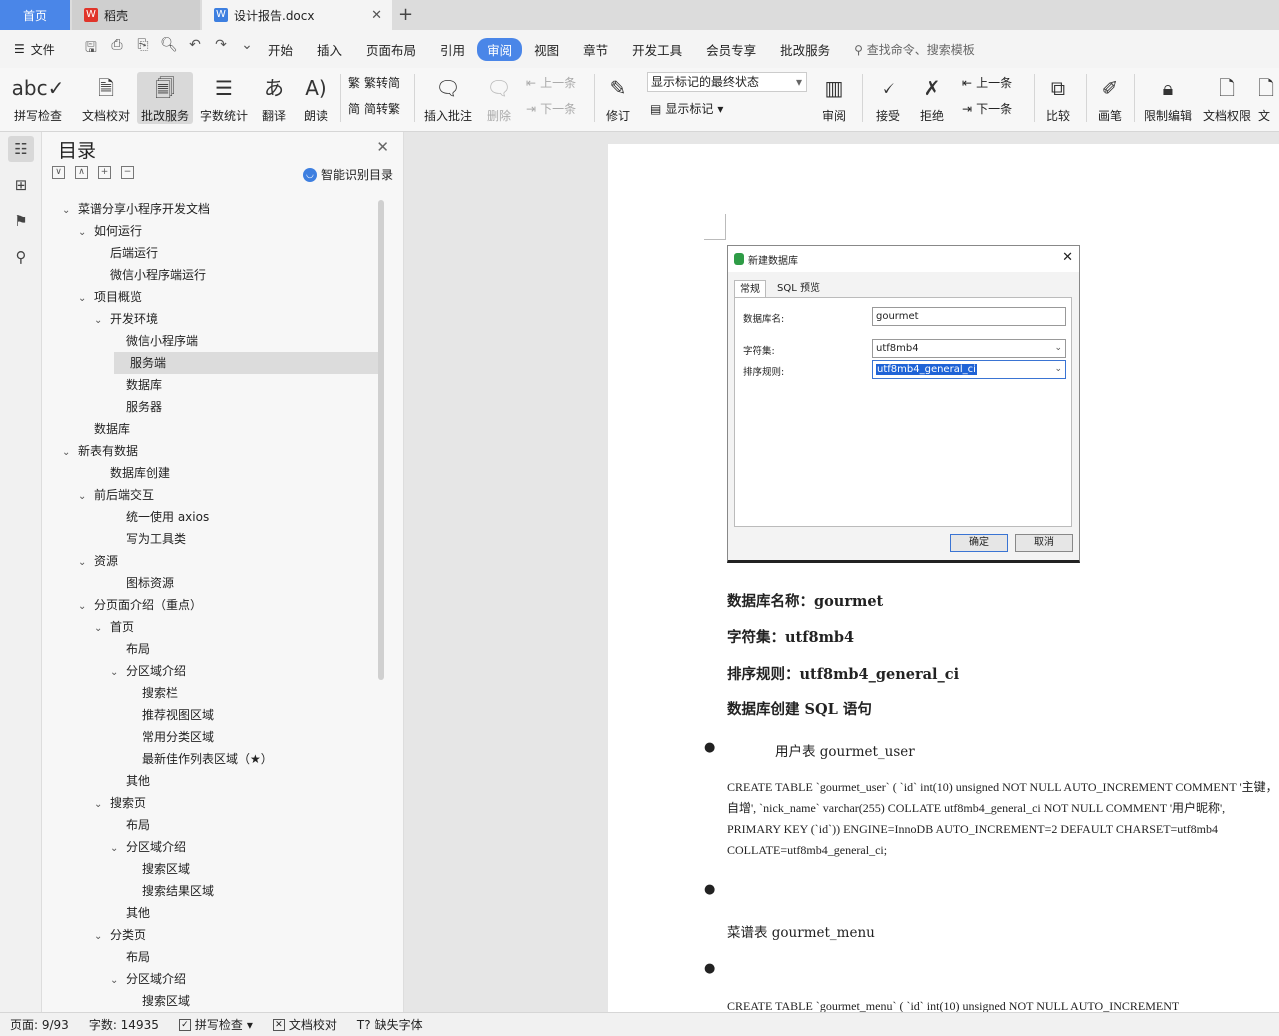 The width and height of the screenshot is (1279, 1036). What do you see at coordinates (81, 172) in the screenshot?
I see `expand-all-icon: ∧` at bounding box center [81, 172].